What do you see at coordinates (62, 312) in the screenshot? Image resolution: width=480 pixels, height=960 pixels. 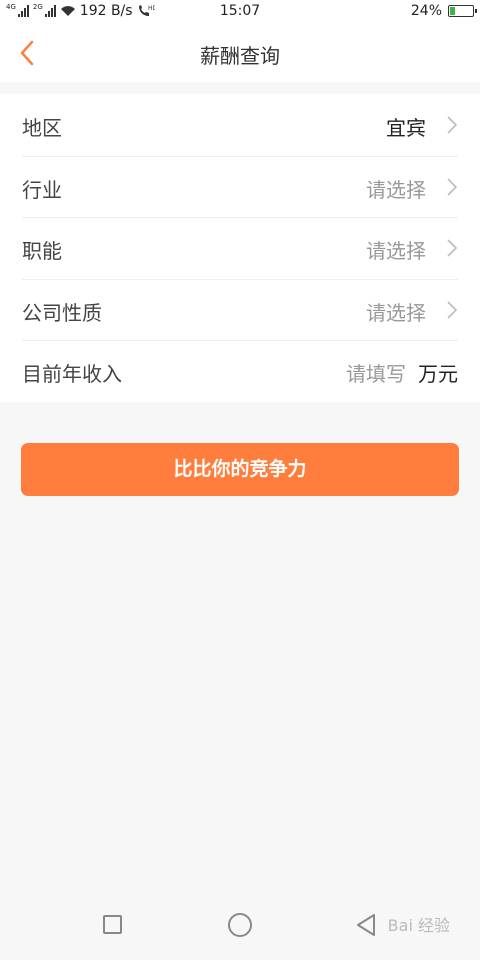 I see `company-type-label: 公司性质` at bounding box center [62, 312].